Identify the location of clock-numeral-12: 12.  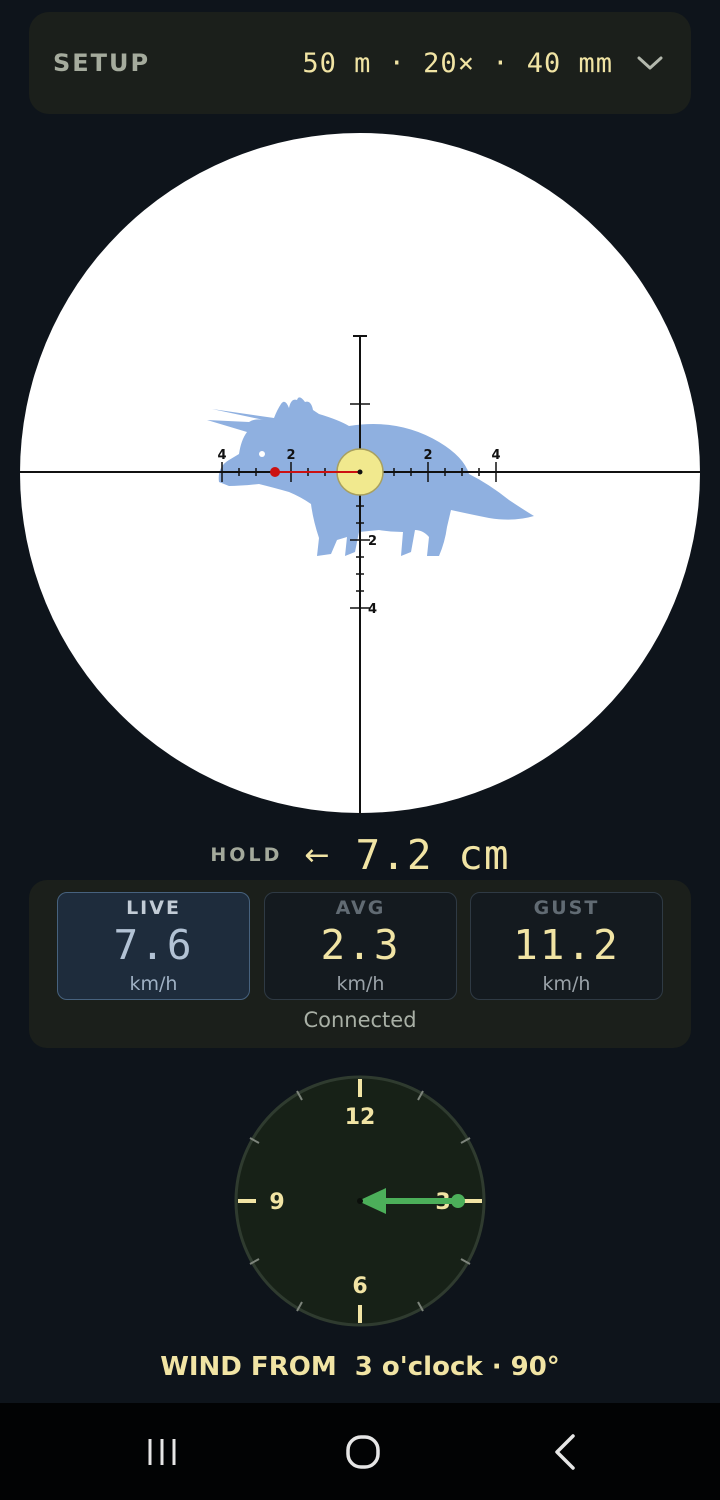
(360, 1117).